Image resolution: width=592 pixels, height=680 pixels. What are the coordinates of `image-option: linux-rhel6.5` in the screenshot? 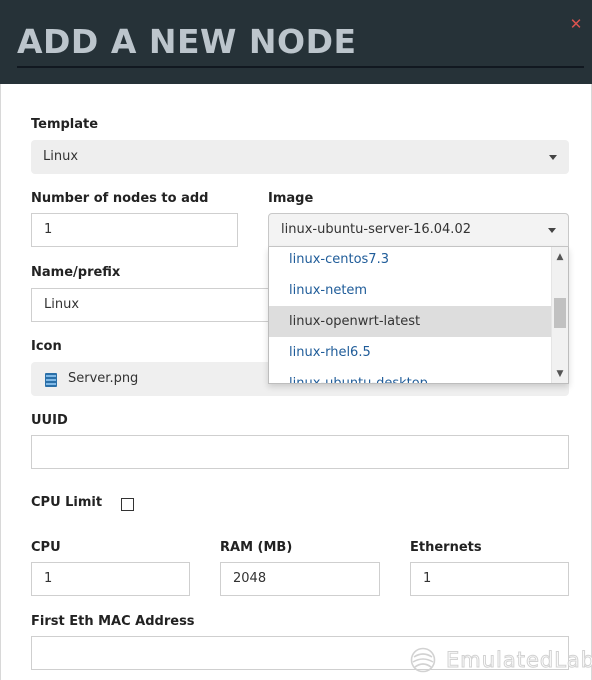 It's located at (410, 352).